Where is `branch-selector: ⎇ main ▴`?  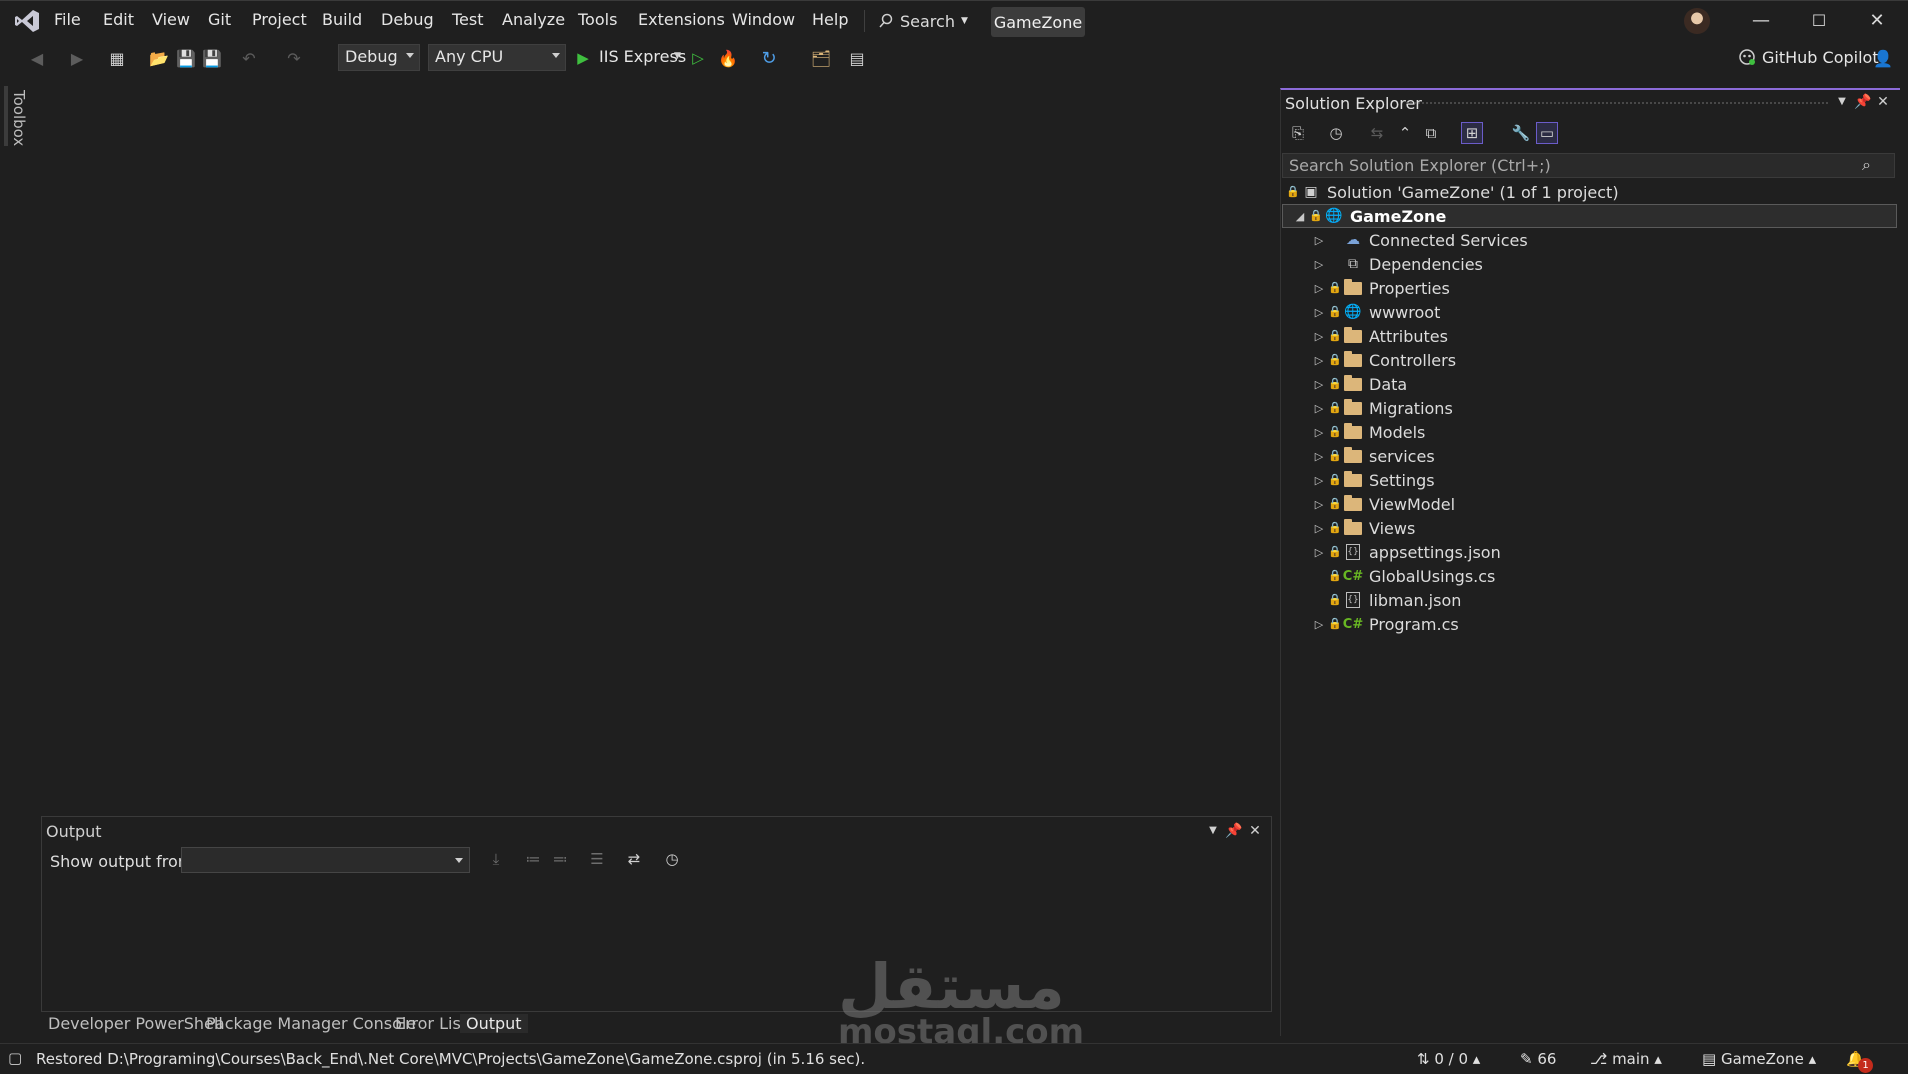 branch-selector: ⎇ main ▴ is located at coordinates (1626, 1059).